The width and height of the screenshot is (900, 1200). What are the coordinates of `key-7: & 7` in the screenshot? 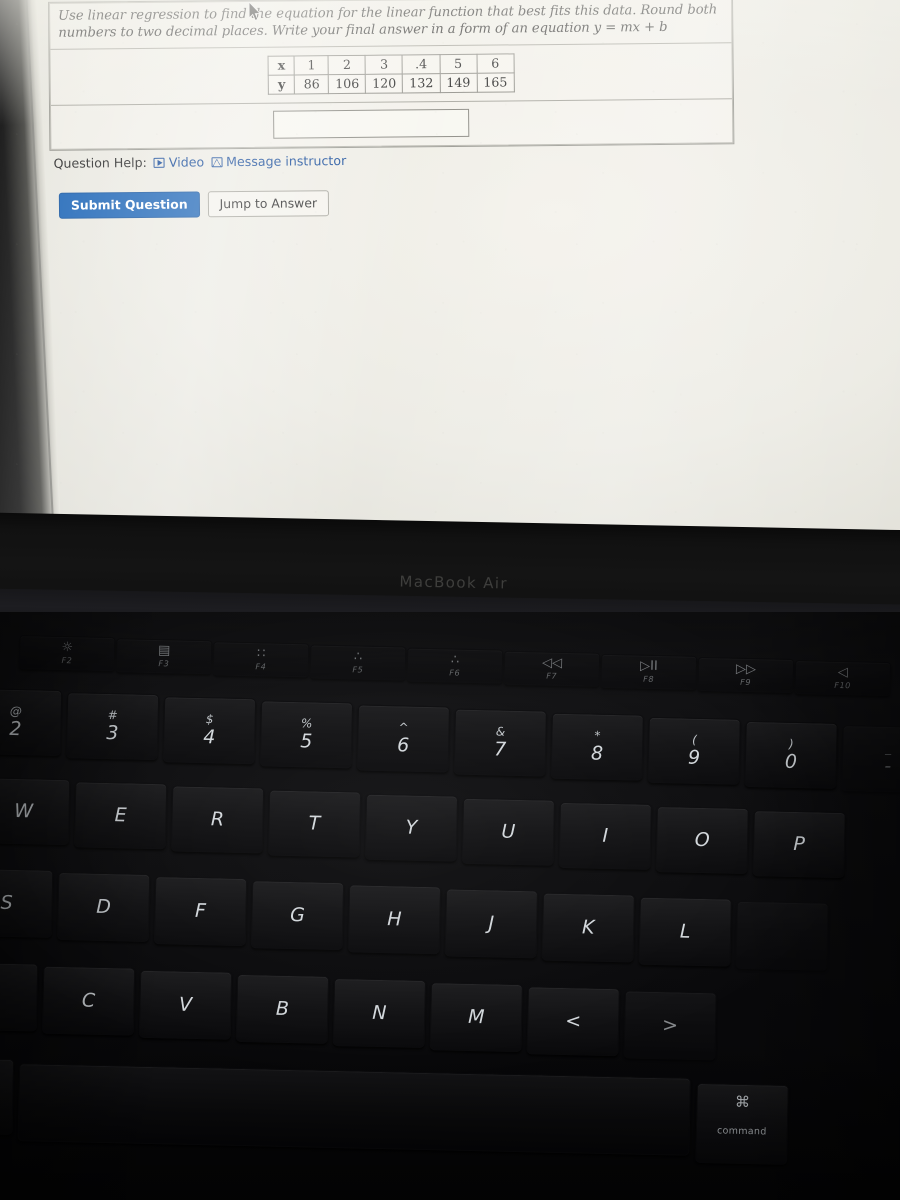 It's located at (500, 742).